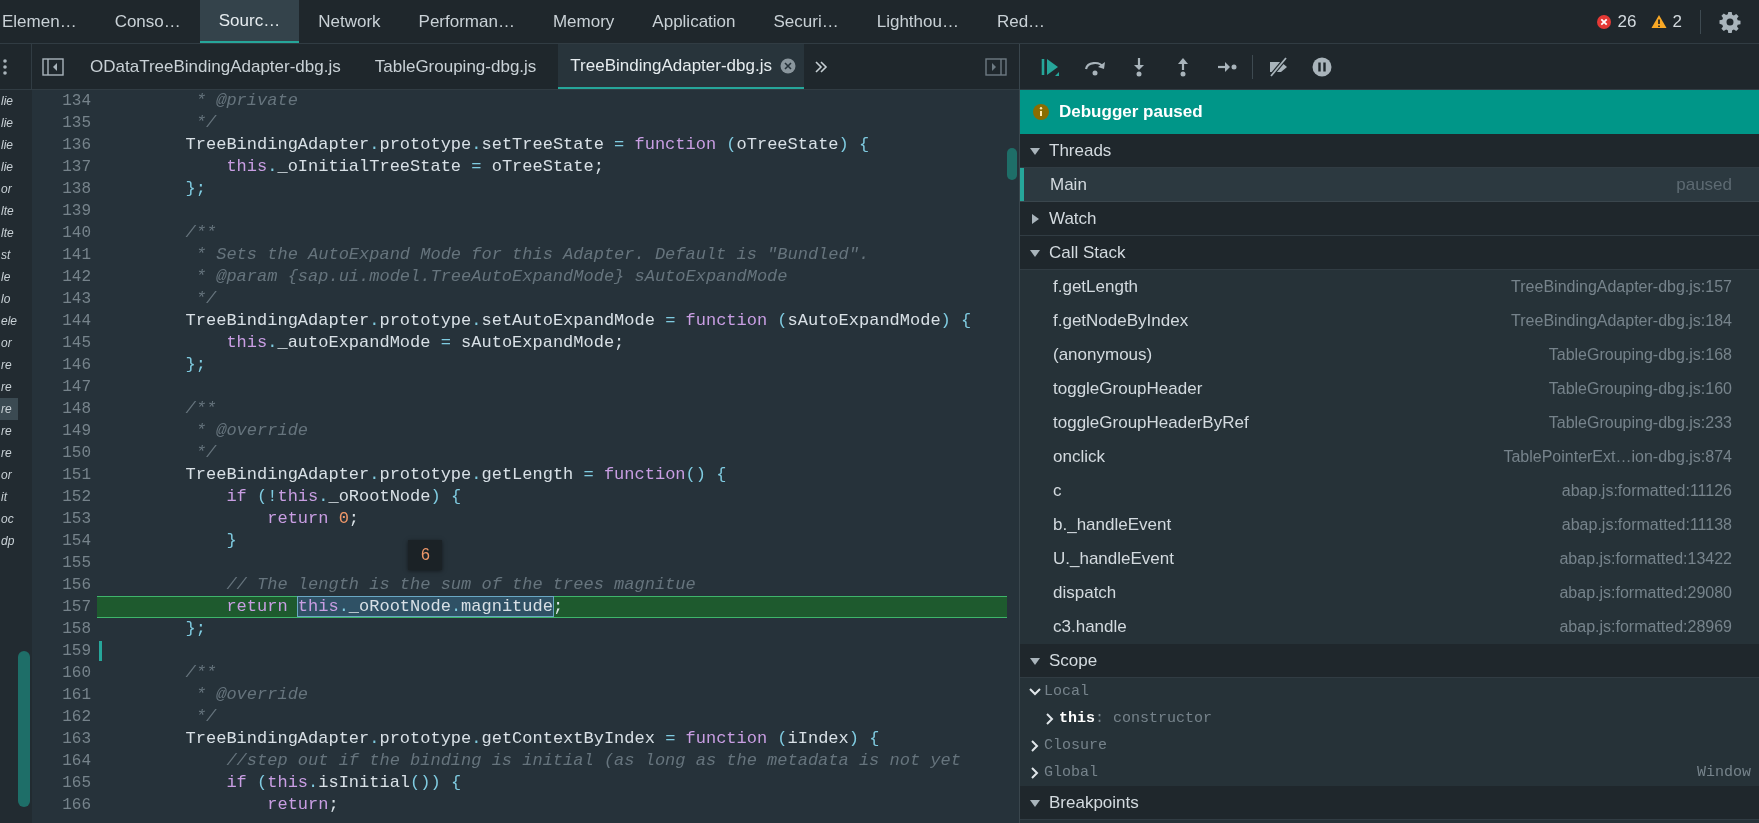 The width and height of the screenshot is (1759, 823). What do you see at coordinates (231, 541) in the screenshot?
I see `code-line: }` at bounding box center [231, 541].